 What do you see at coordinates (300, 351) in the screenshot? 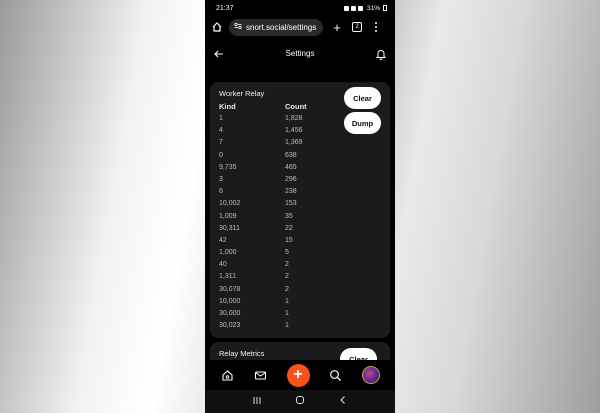
I see `relay-metrics-card: Relay Metrics Clear` at bounding box center [300, 351].